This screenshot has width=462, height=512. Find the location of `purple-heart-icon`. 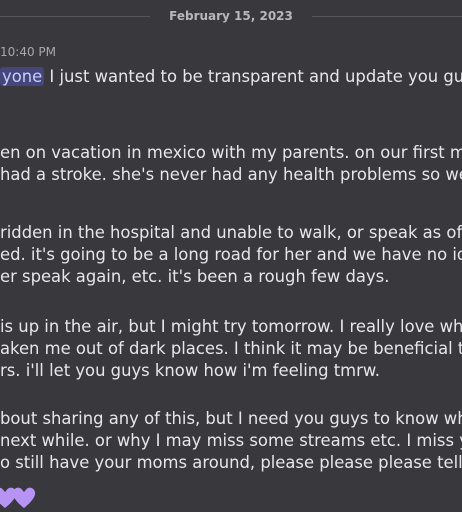

purple-heart-icon is located at coordinates (24, 497).